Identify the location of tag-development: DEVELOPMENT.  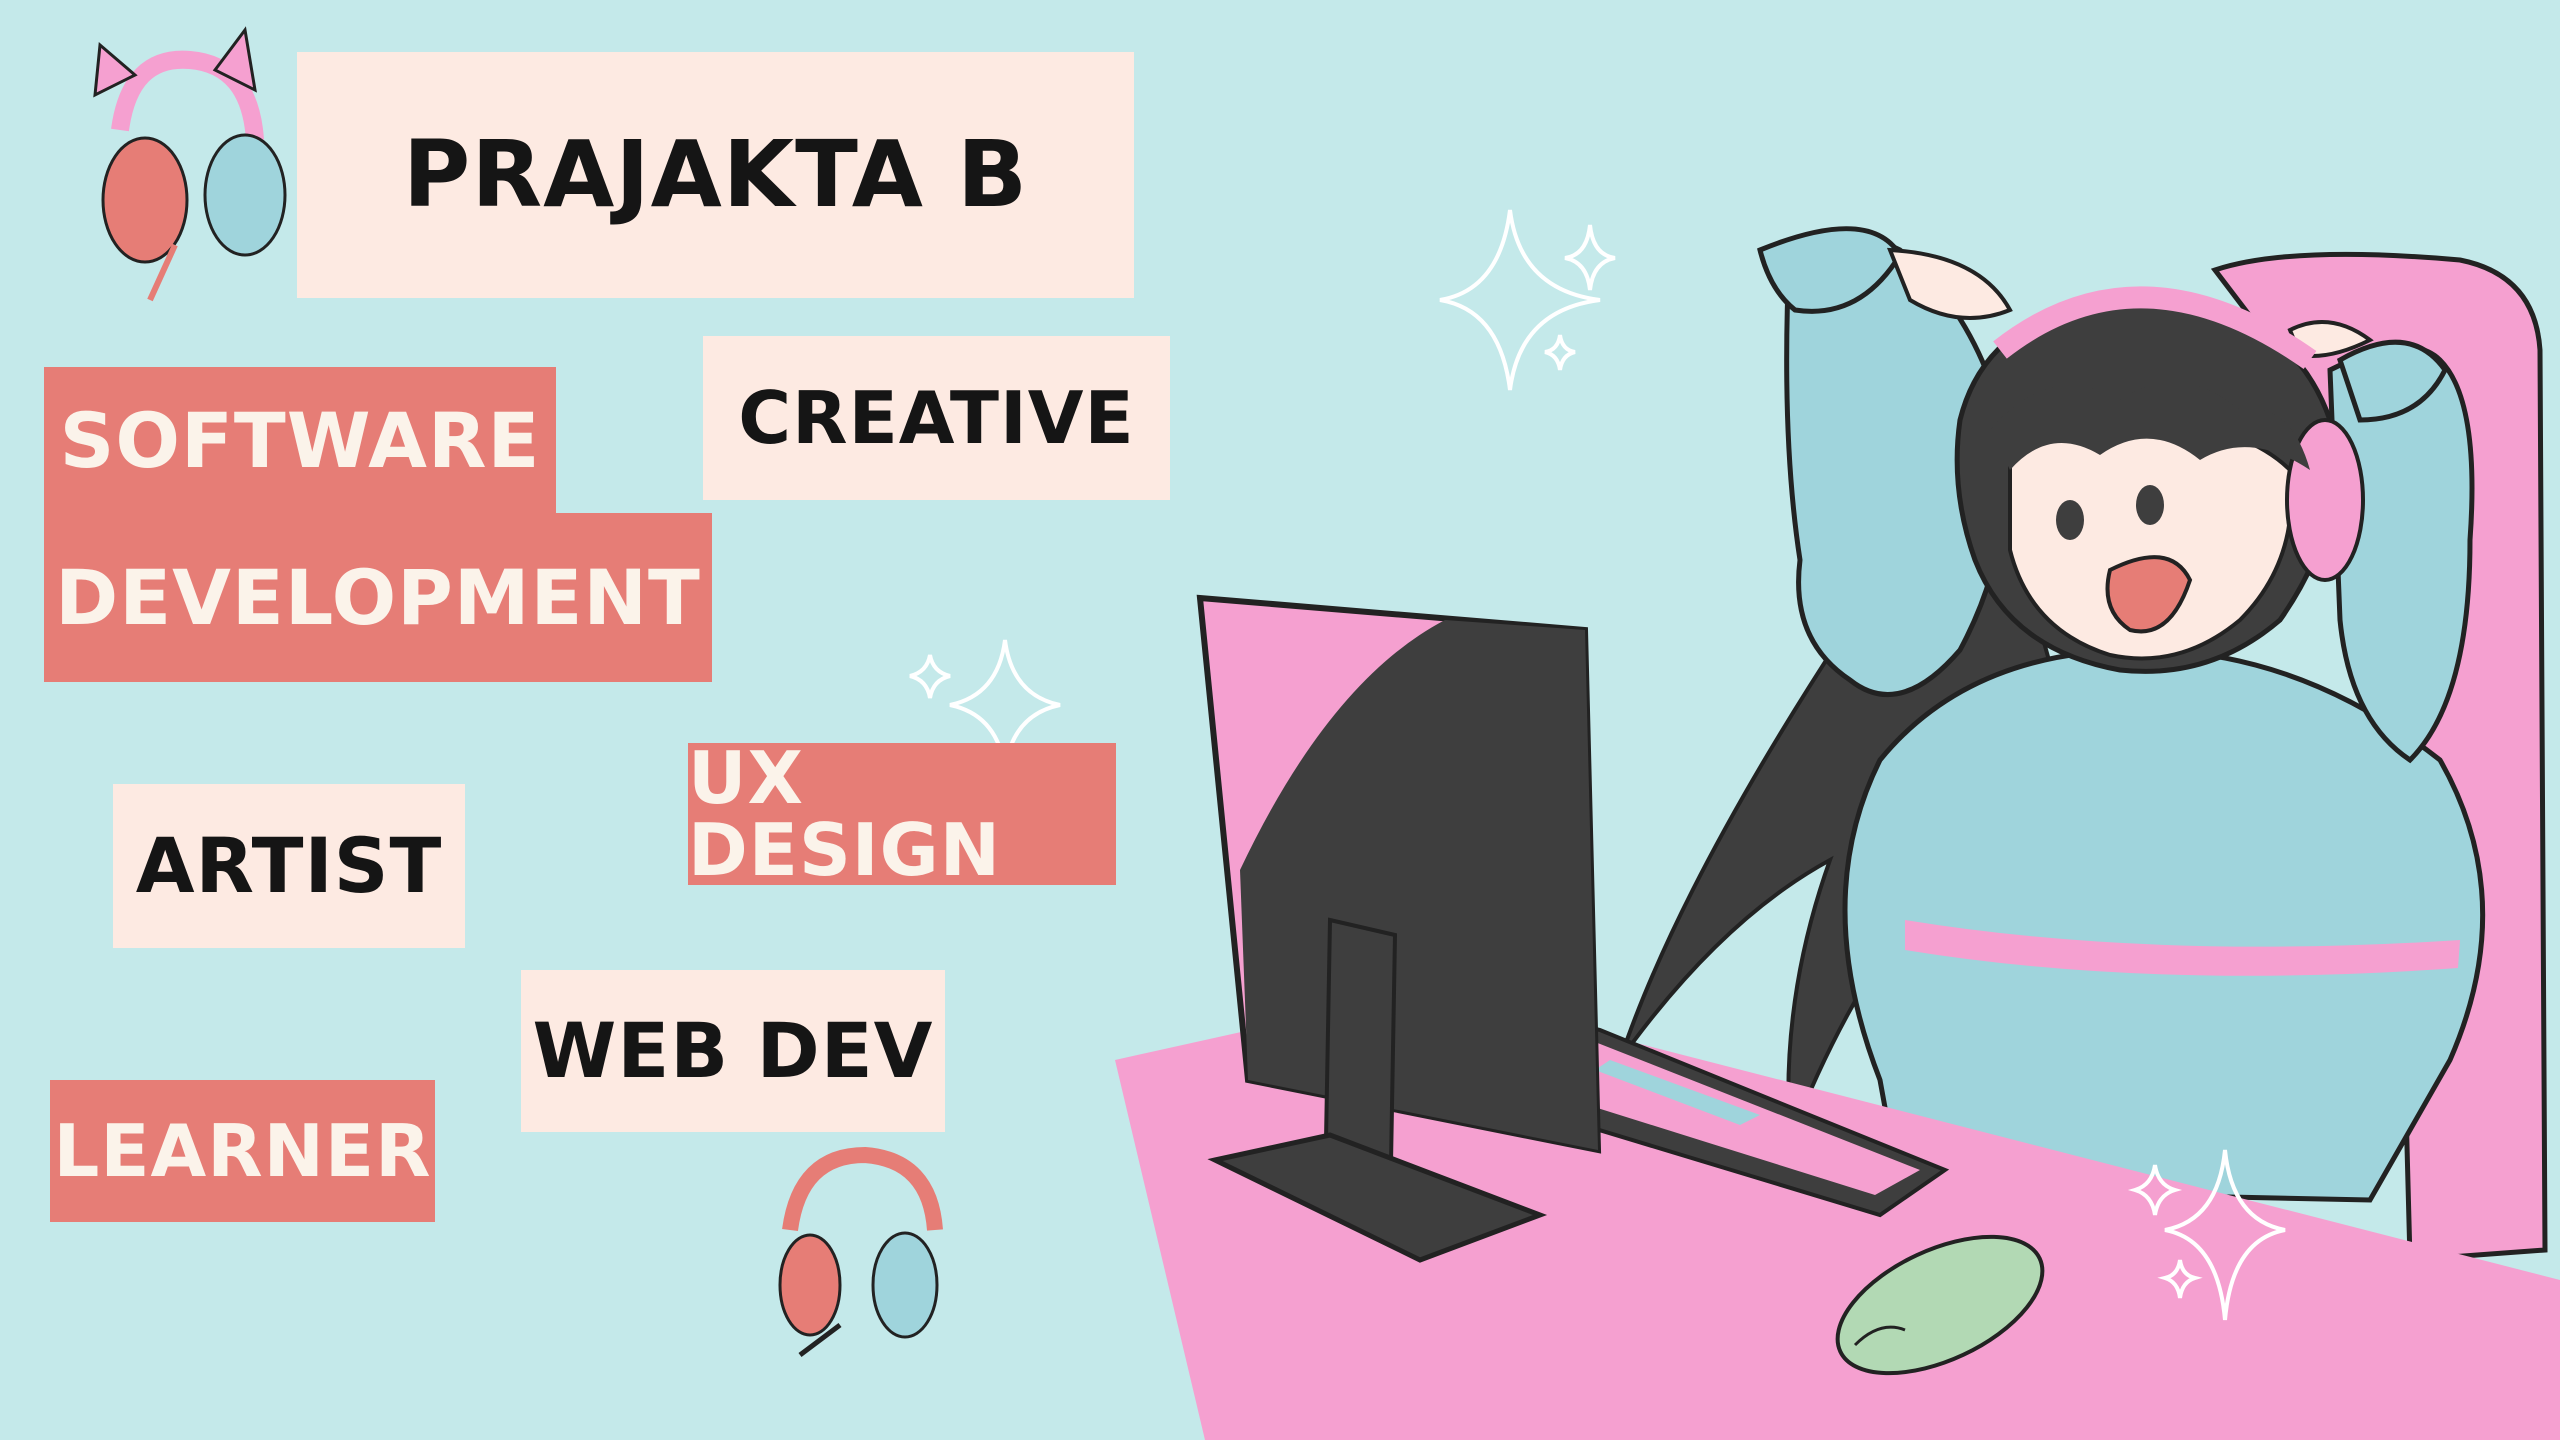
(378, 597).